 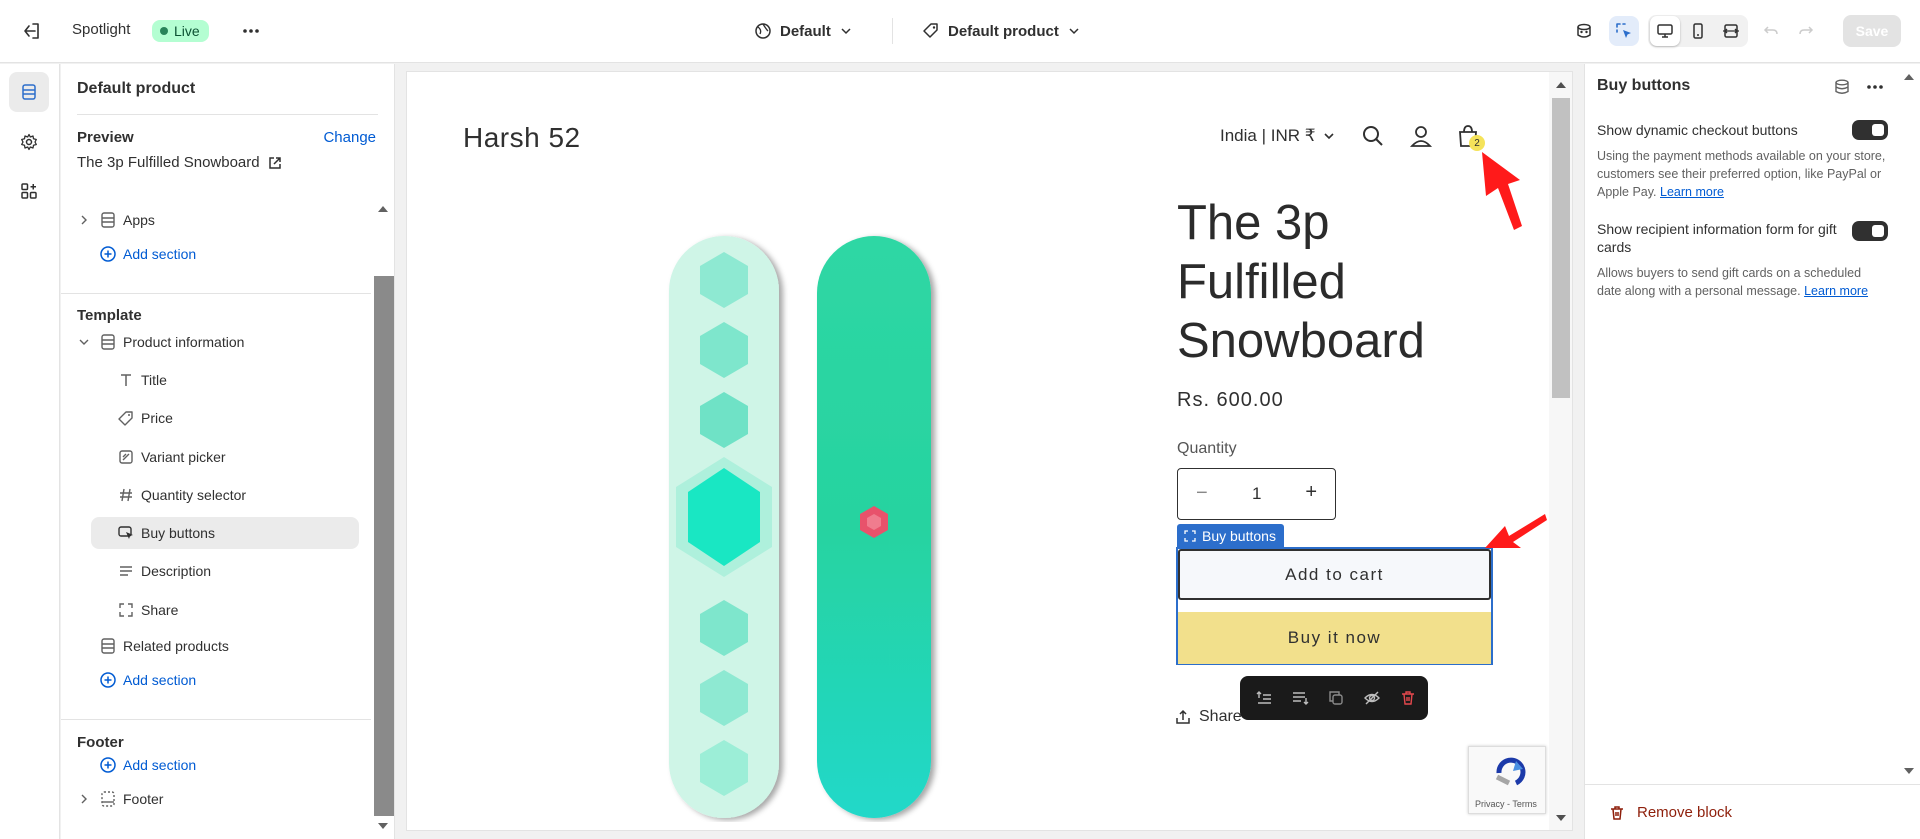 I want to click on database-icon, so click(x=1842, y=87).